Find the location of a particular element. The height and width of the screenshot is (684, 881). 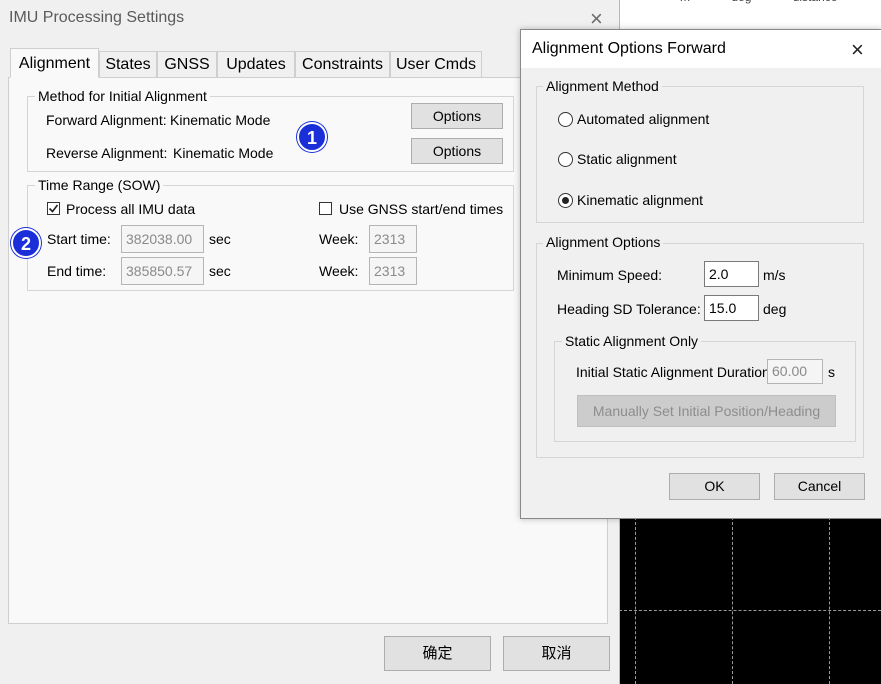

alignment-method-title: Alignment Method is located at coordinates (602, 86).